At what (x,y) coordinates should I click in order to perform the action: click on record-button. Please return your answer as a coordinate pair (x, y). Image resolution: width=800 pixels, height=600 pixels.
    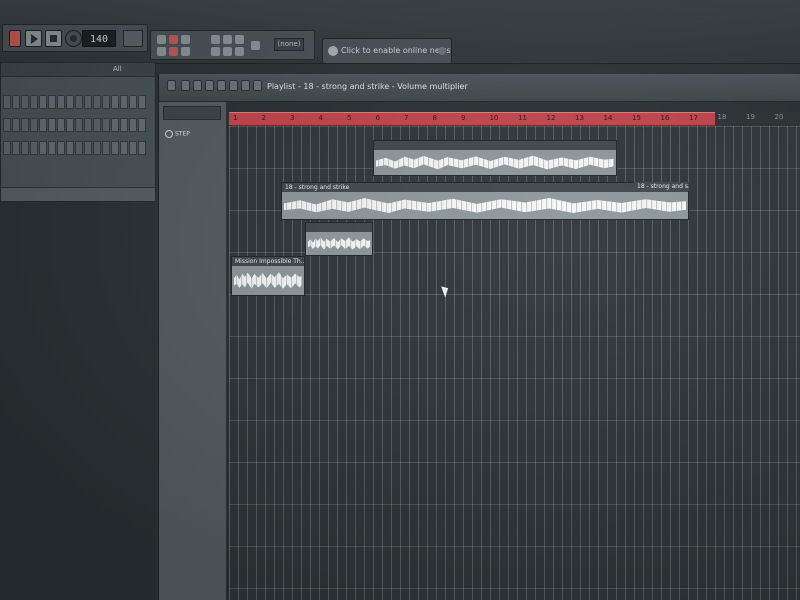
    Looking at the image, I should click on (73, 38).